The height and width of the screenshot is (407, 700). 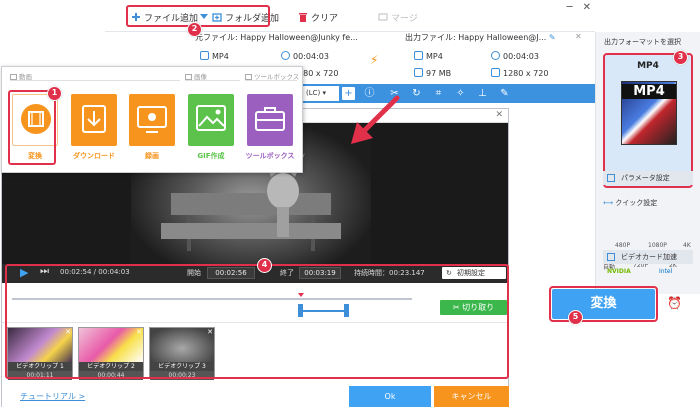 I want to click on pointer-arrow-icon, so click(x=375, y=122).